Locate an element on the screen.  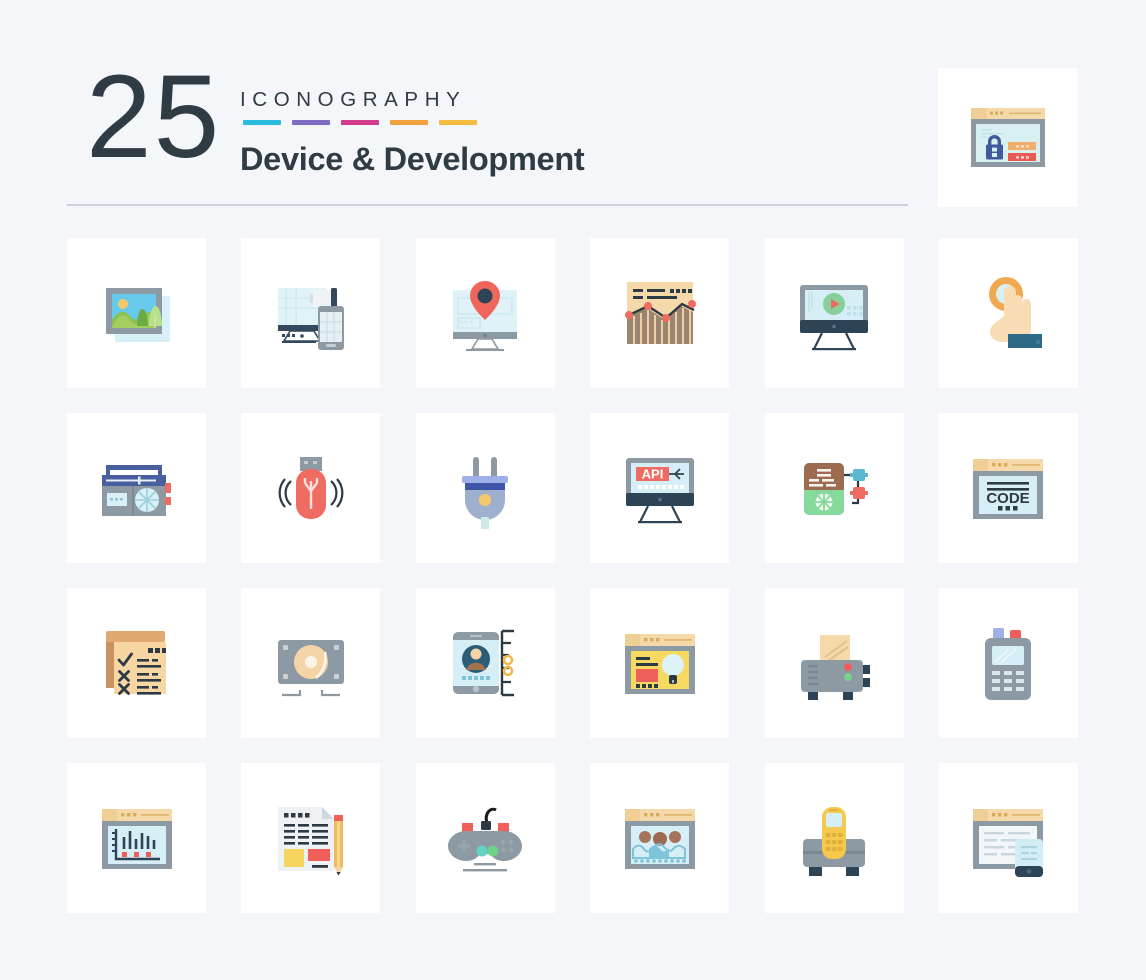
featured-icon-card is located at coordinates (1007, 137).